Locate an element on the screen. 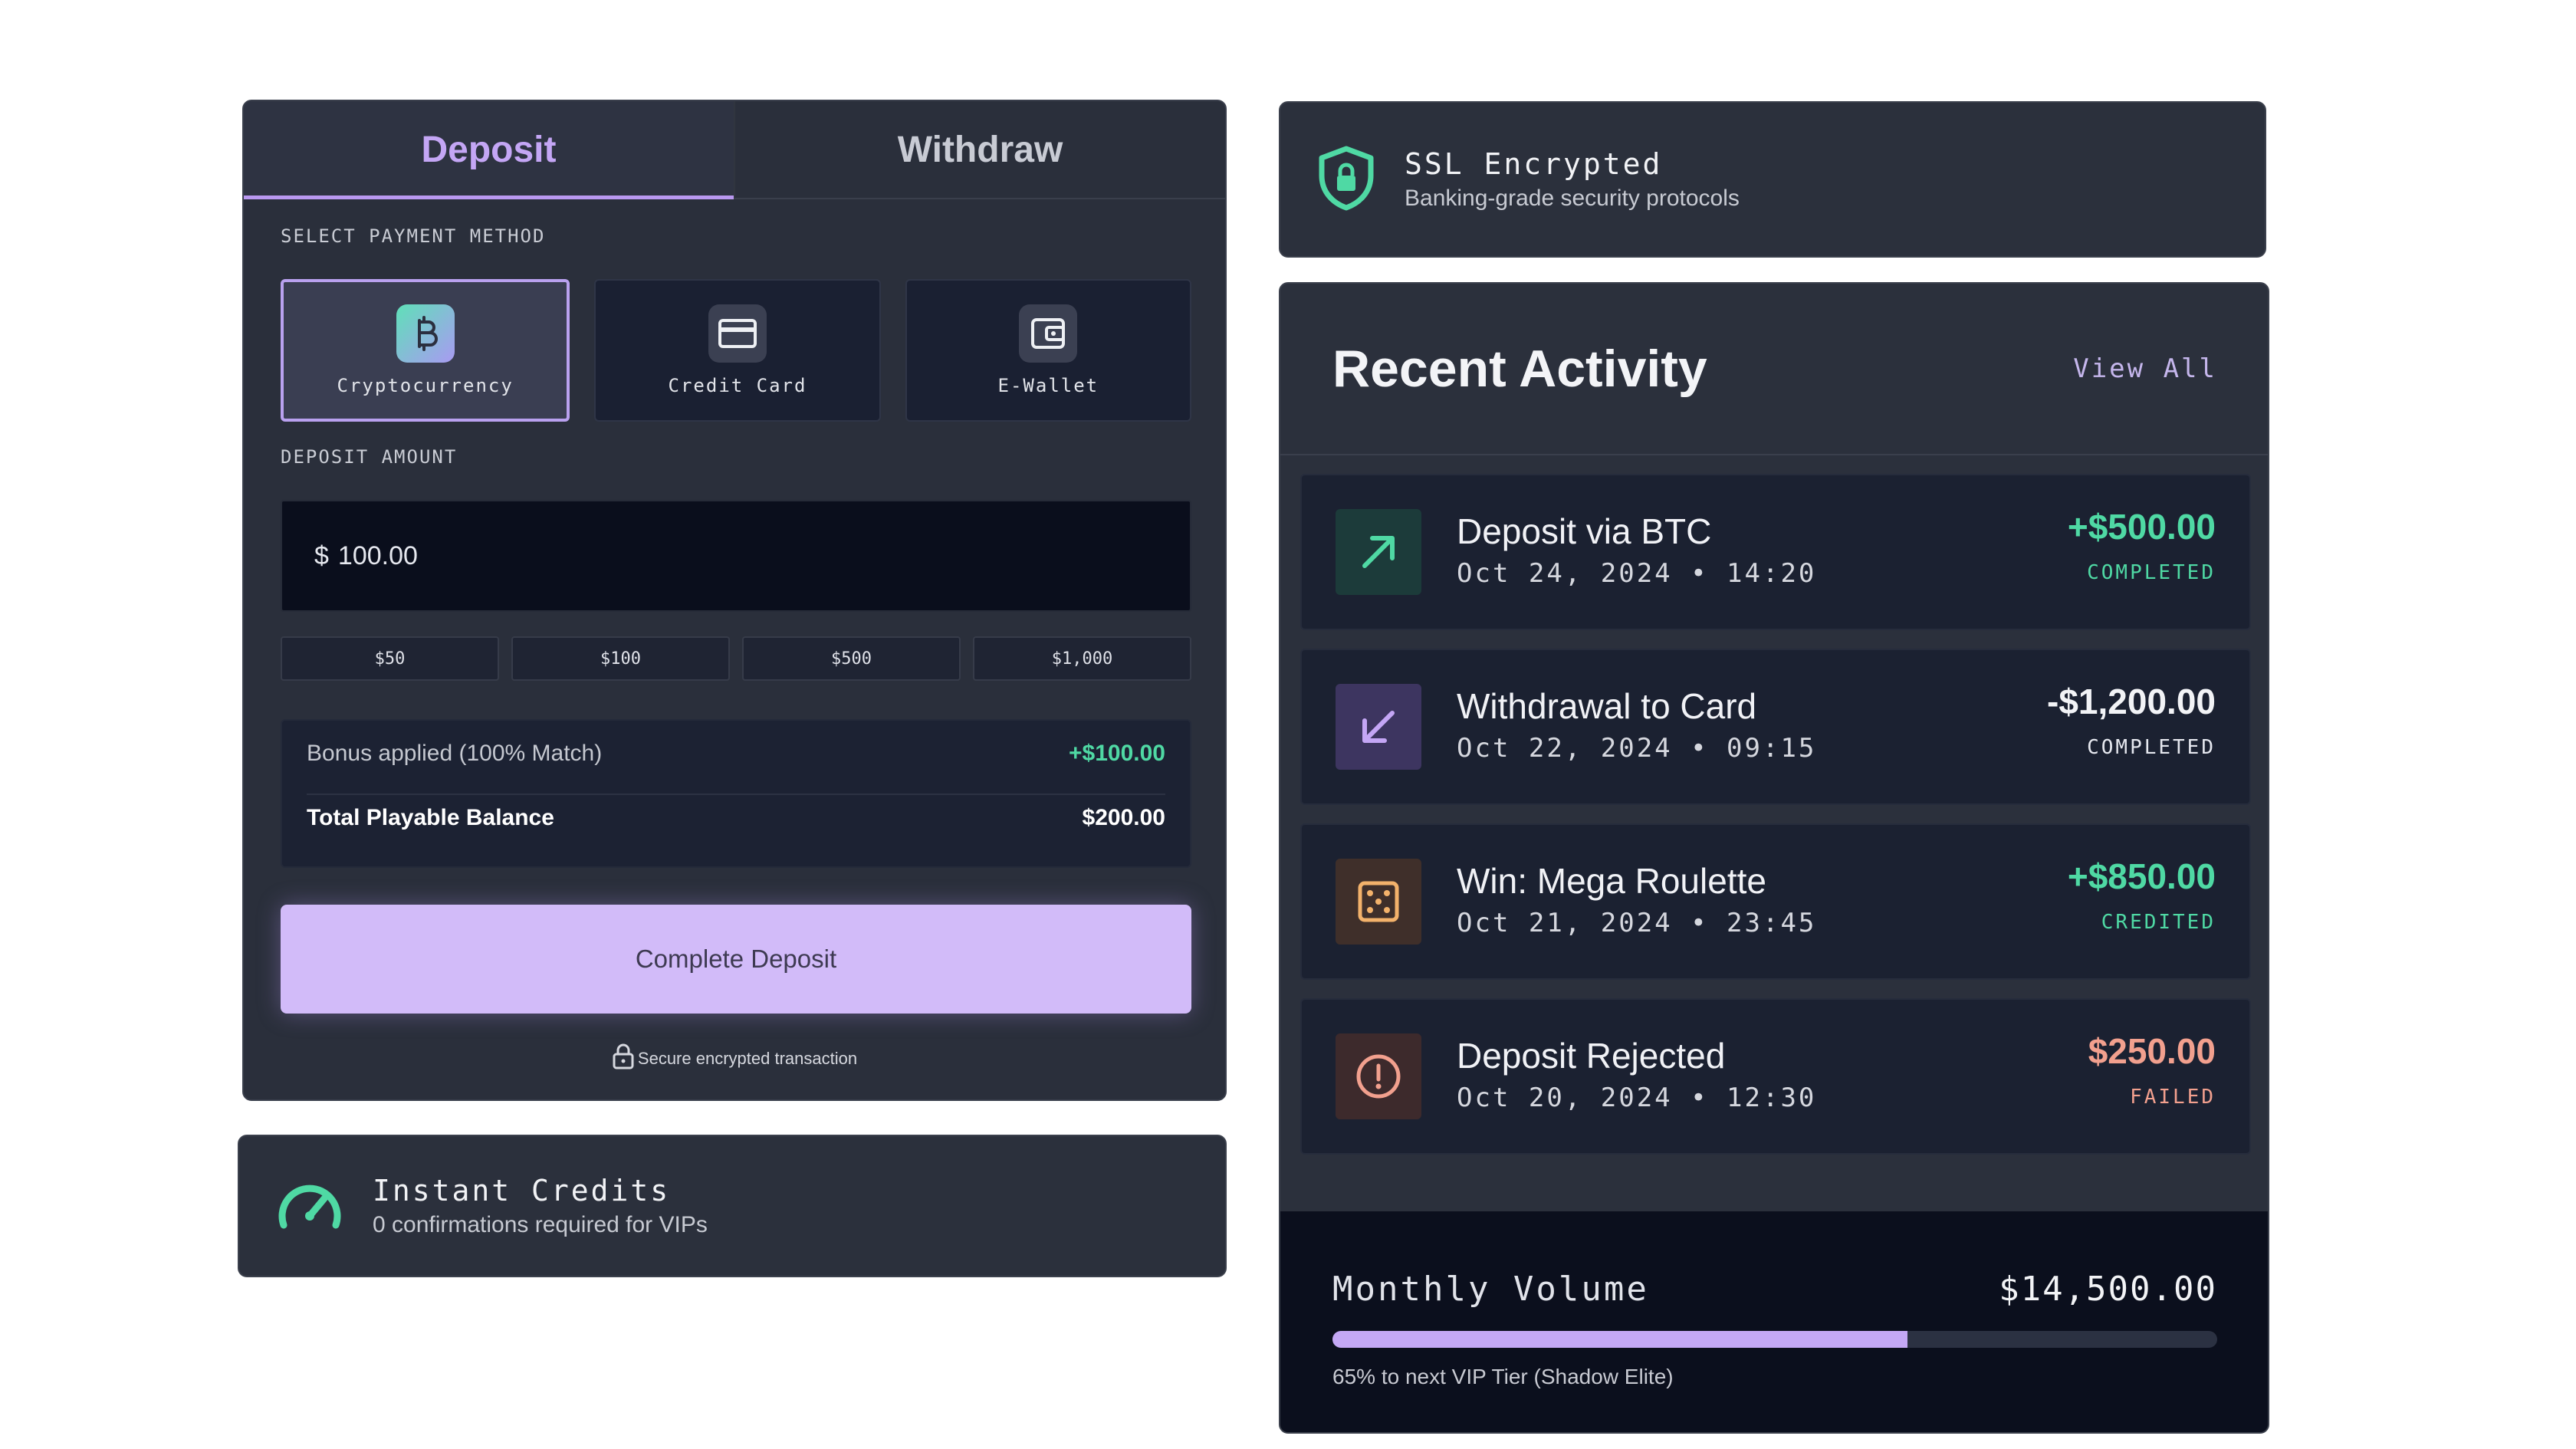 Image resolution: width=2576 pixels, height=1449 pixels. activity-header: Recent Activity View All is located at coordinates (1774, 369).